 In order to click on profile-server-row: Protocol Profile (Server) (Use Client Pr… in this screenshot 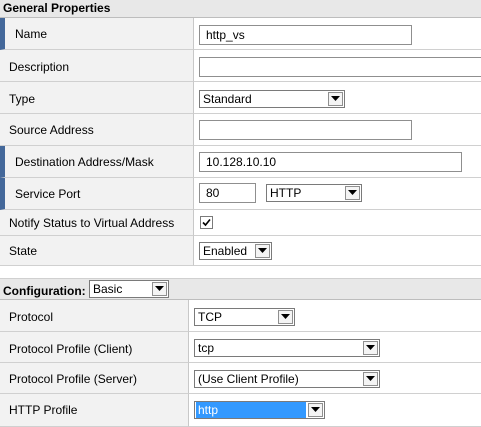, I will do `click(240, 378)`.